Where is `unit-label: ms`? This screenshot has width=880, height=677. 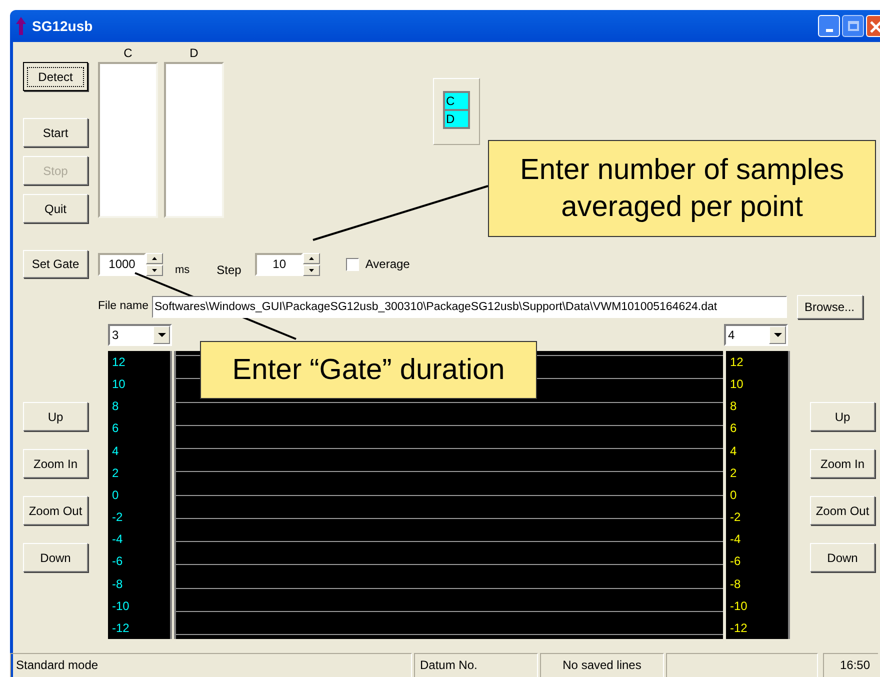
unit-label: ms is located at coordinates (182, 270).